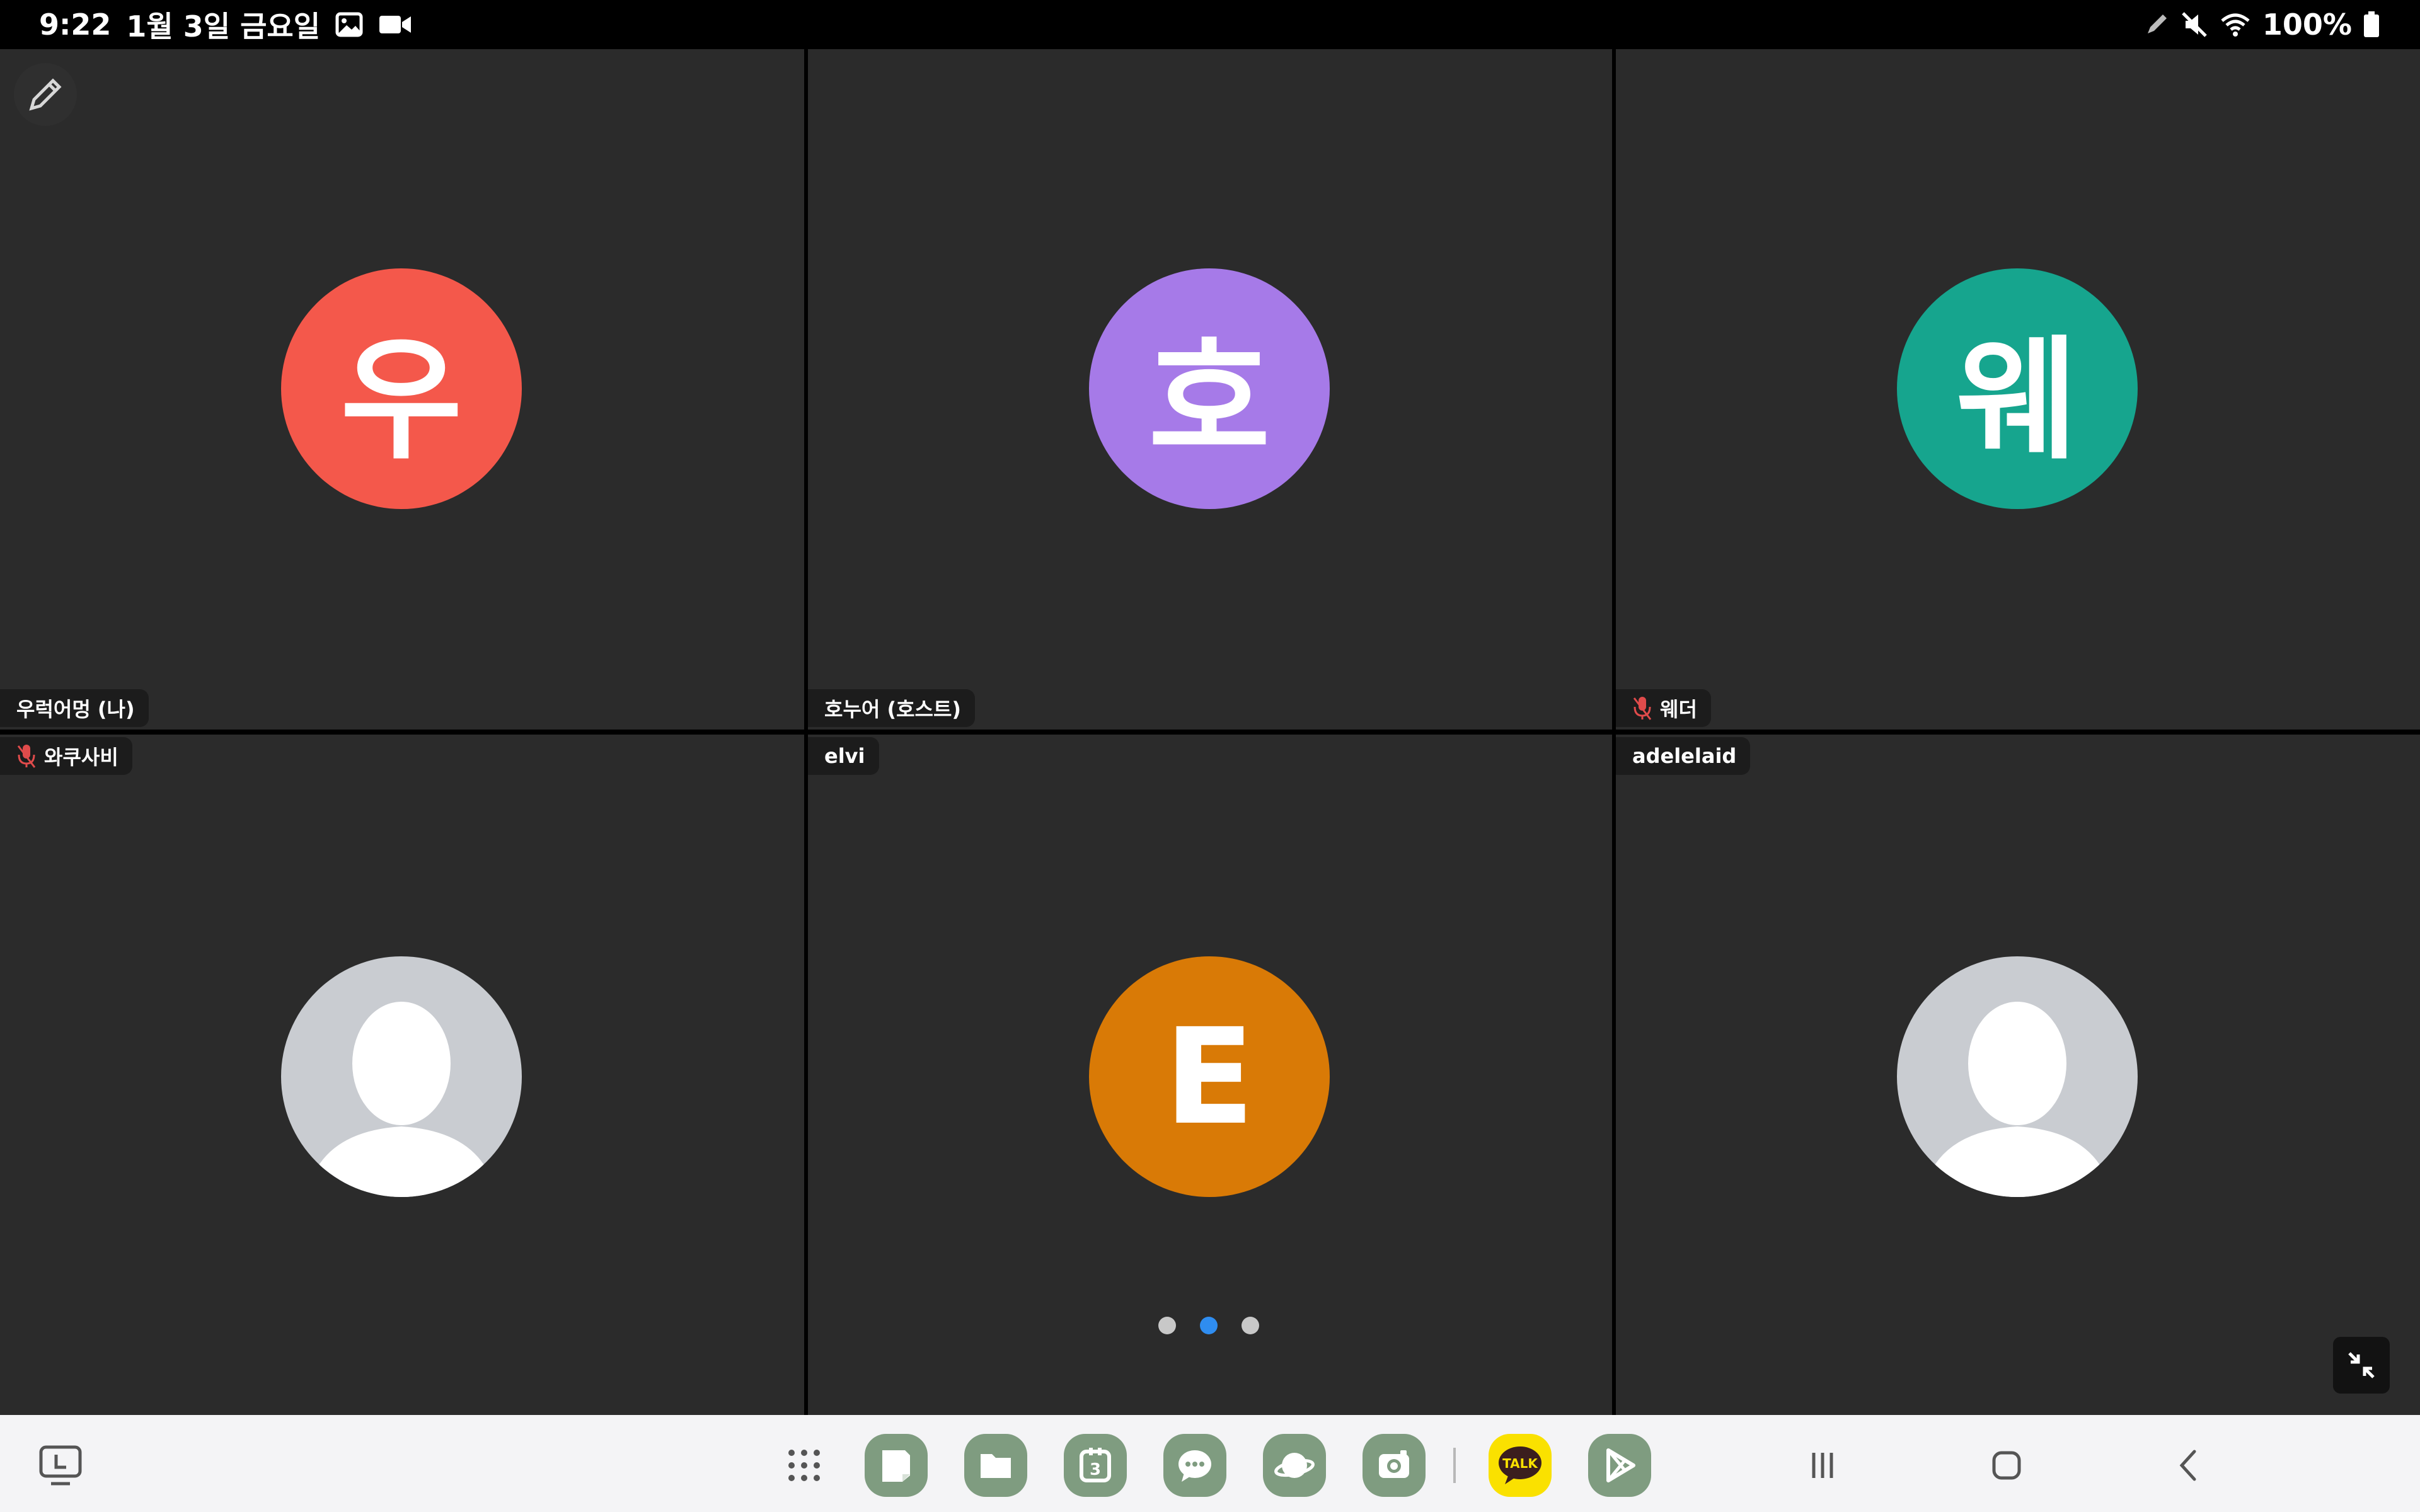 This screenshot has width=2420, height=1512. I want to click on participant-avatar: 우, so click(402, 388).